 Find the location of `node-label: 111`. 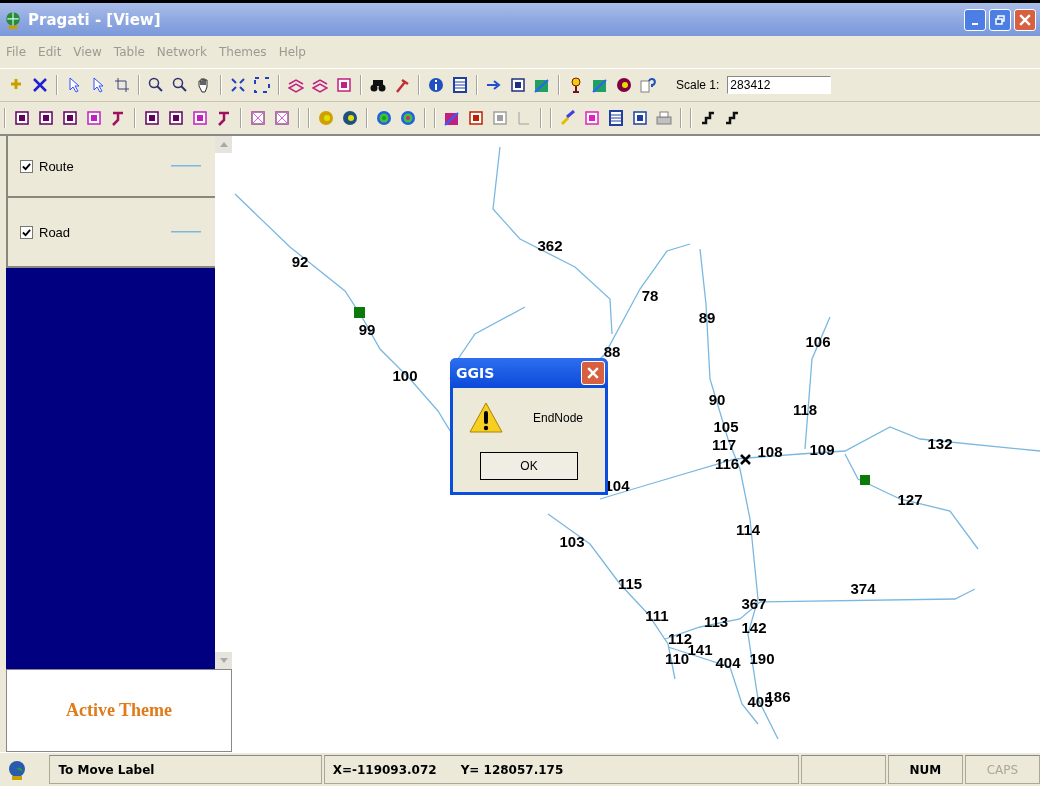

node-label: 111 is located at coordinates (657, 615).